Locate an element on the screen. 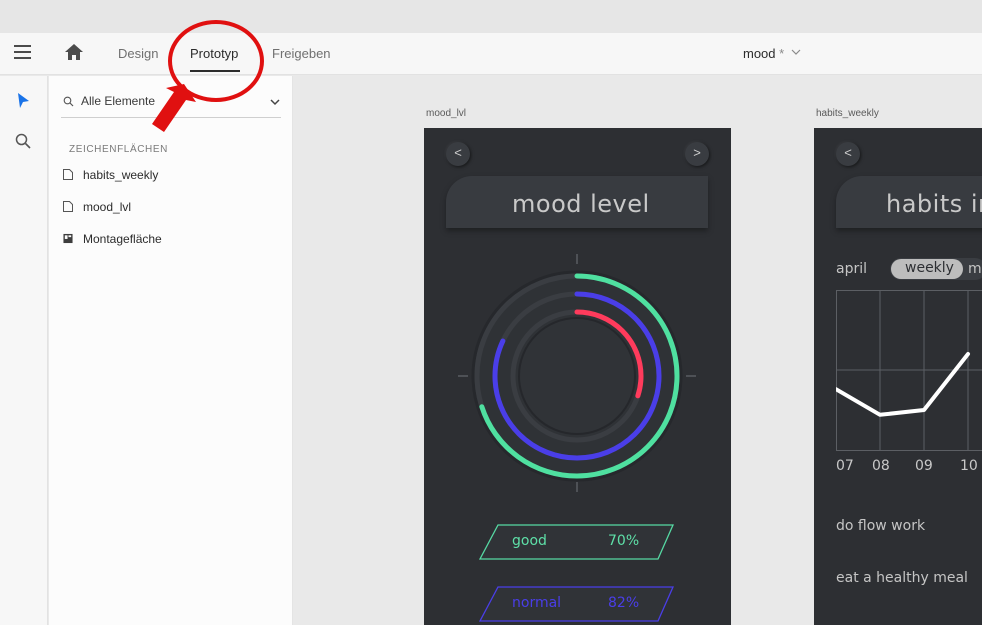  x-tick: 09 is located at coordinates (924, 466).